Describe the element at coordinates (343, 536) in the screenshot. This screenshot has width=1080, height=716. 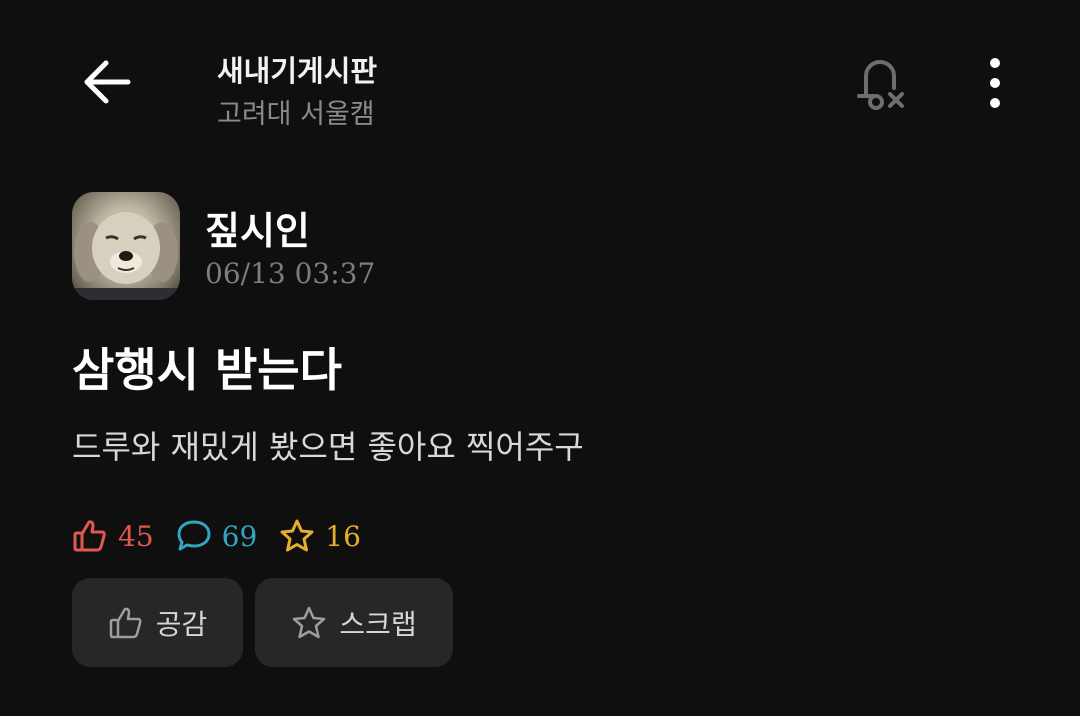
I see `scrap-count-value: 16` at that location.